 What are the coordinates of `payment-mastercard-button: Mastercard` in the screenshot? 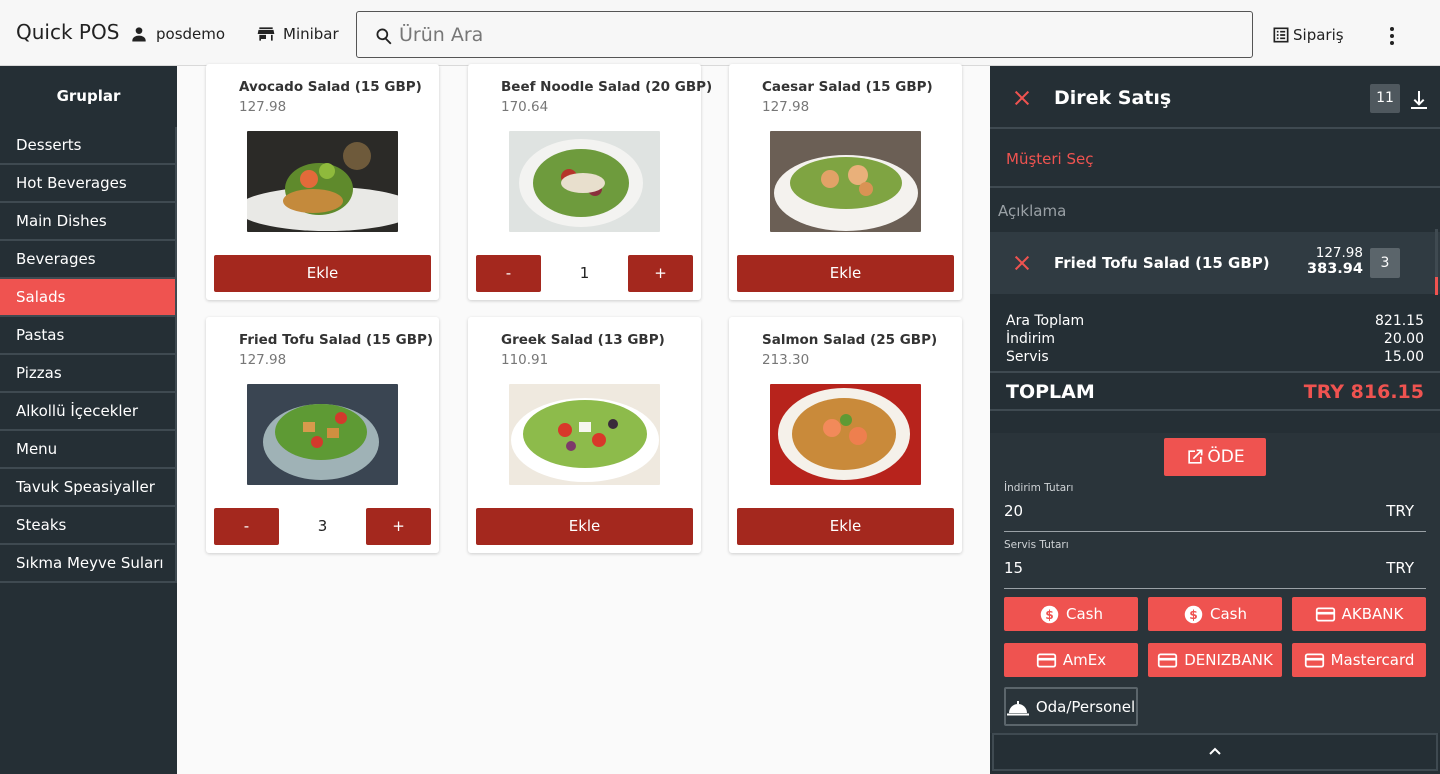 It's located at (1359, 660).